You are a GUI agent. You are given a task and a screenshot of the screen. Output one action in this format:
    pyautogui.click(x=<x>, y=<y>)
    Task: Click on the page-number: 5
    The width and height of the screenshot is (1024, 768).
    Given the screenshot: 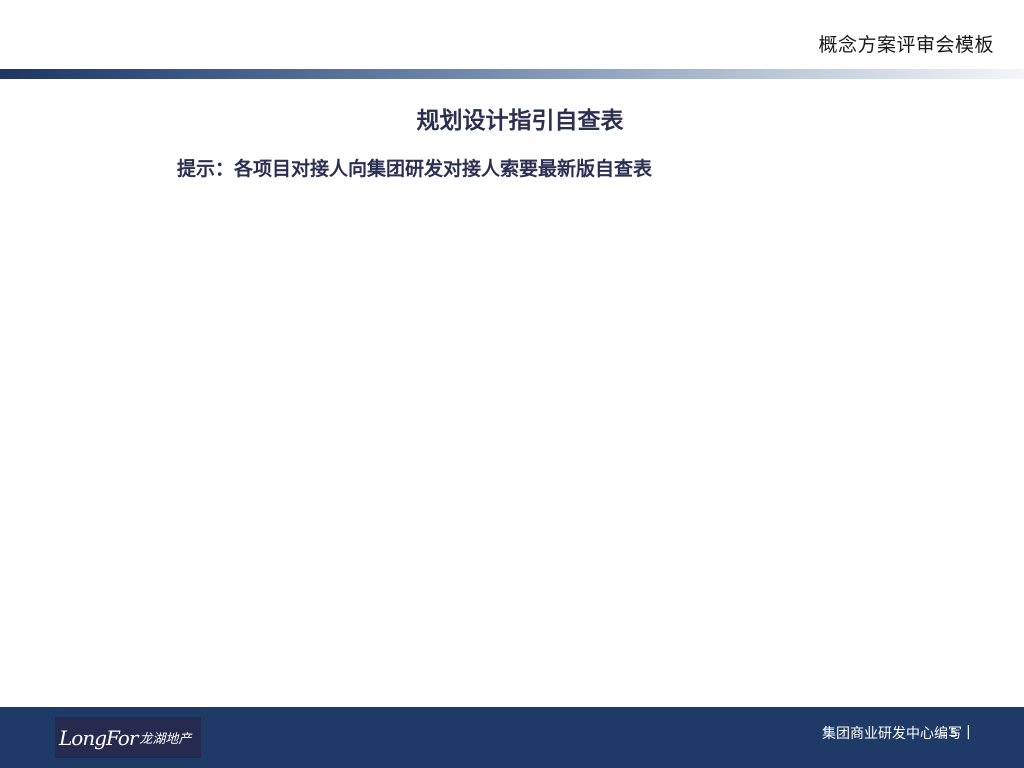 What is the action you would take?
    pyautogui.click(x=954, y=733)
    